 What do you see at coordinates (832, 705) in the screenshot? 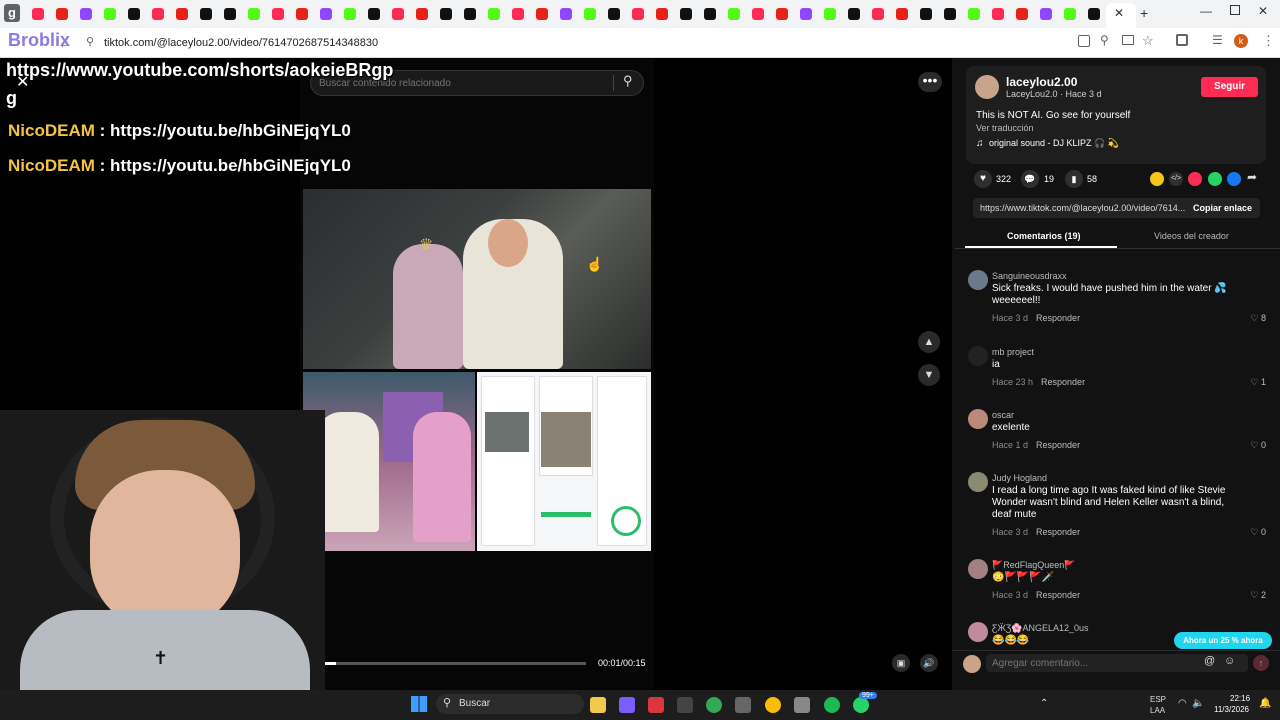
I see `spotify-icon` at bounding box center [832, 705].